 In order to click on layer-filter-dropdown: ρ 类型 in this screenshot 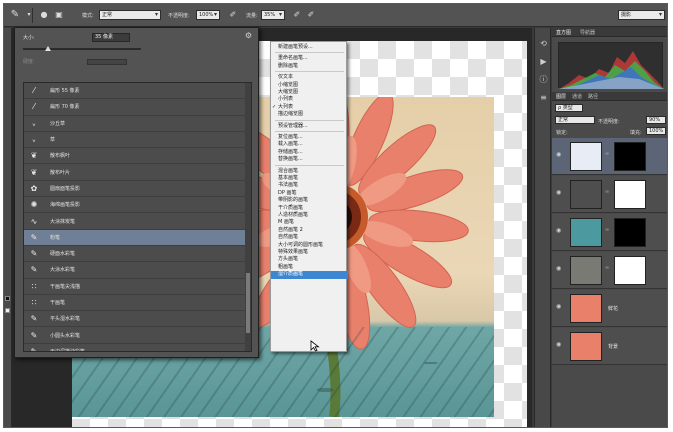, I will do `click(569, 108)`.